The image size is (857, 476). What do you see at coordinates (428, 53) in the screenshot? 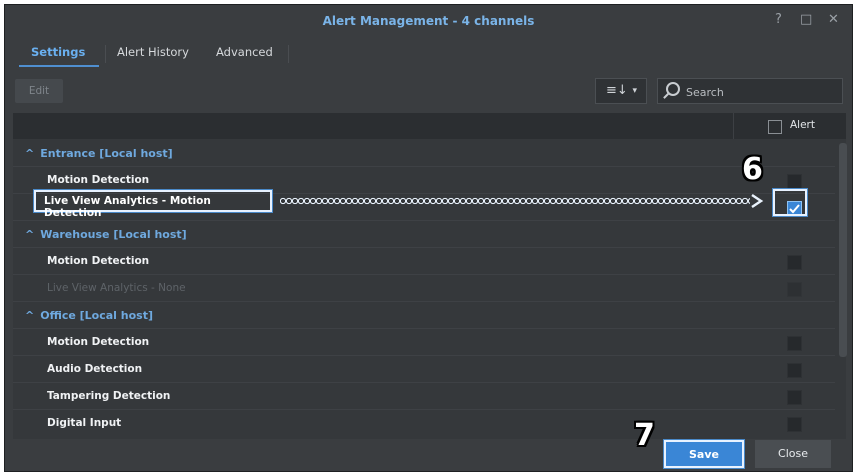
I see `tab-bar: Settings Alert History Advanced` at bounding box center [428, 53].